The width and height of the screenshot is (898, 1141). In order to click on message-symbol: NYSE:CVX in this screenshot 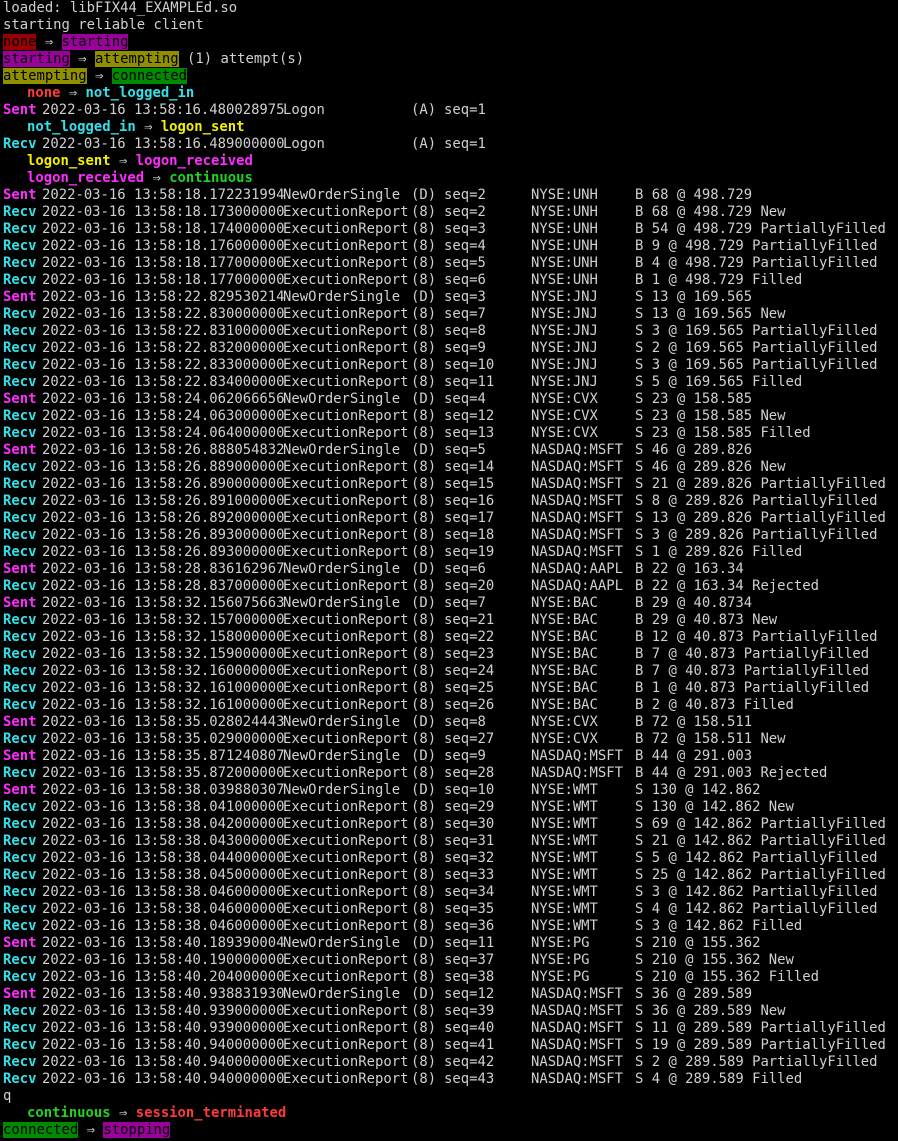, I will do `click(564, 399)`.